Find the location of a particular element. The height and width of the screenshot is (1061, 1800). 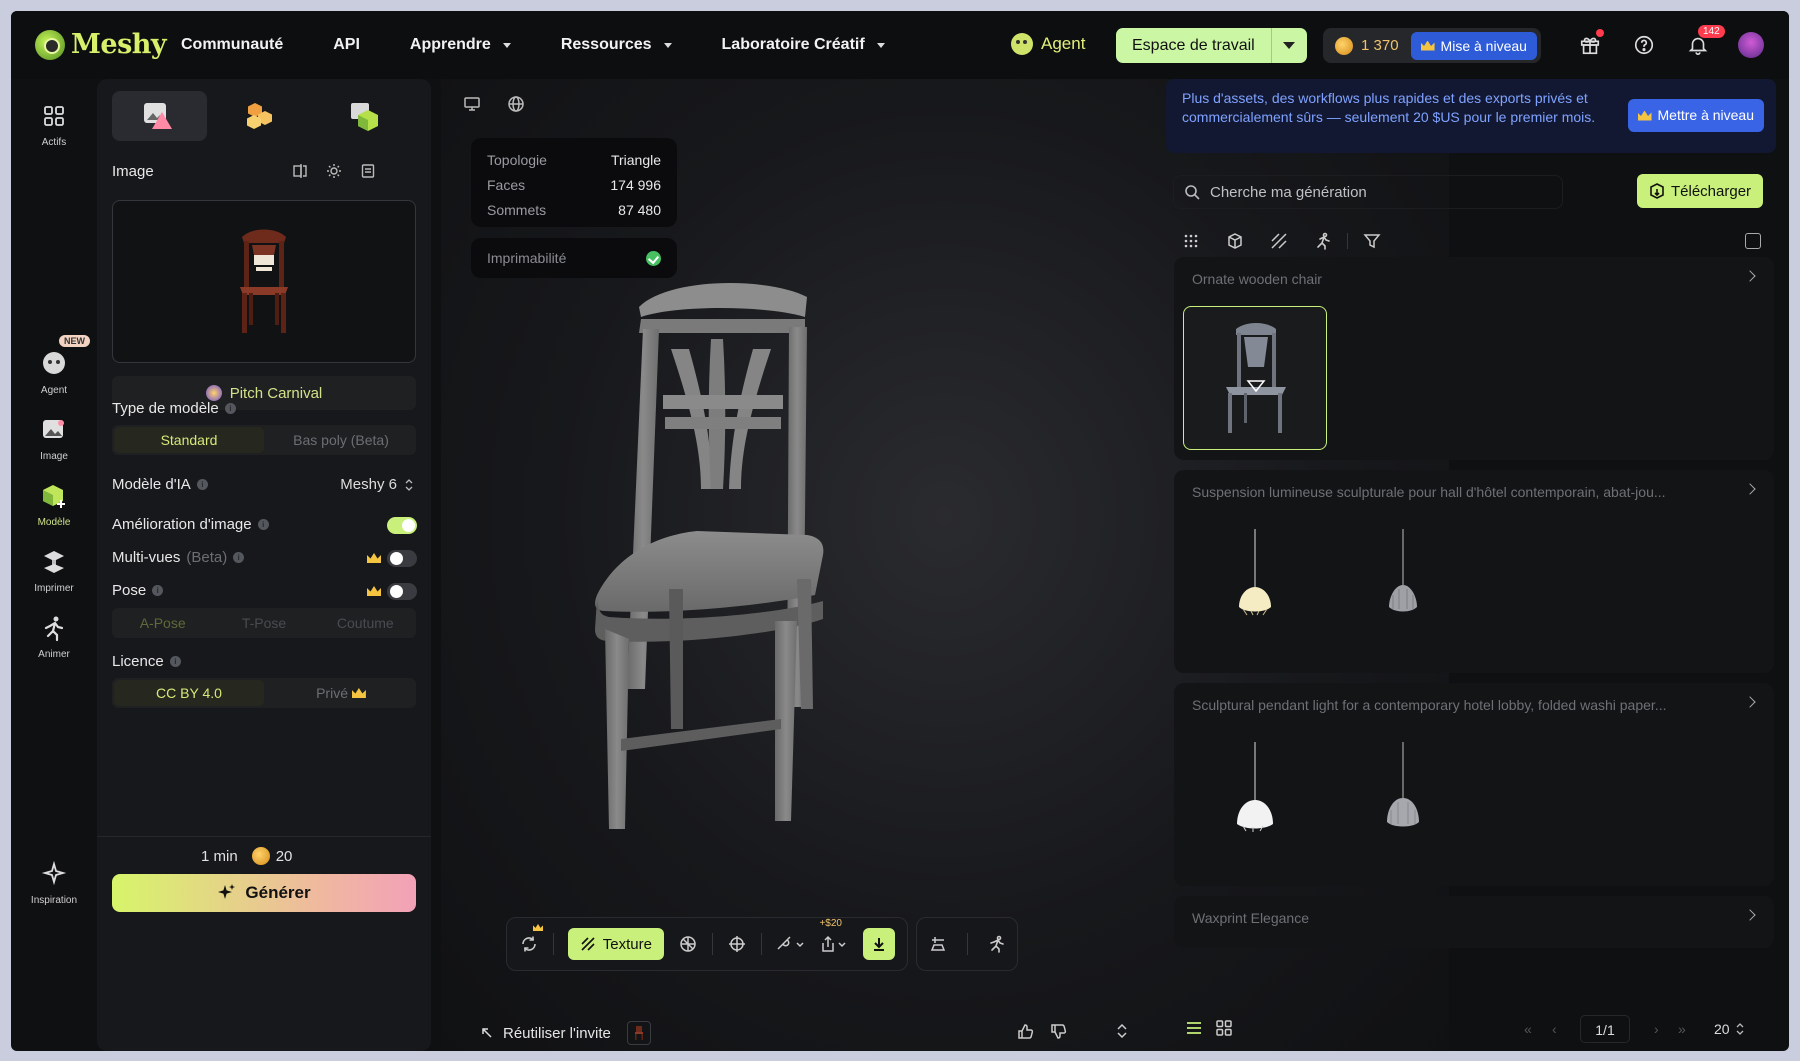

multiview-toggle is located at coordinates (402, 558).